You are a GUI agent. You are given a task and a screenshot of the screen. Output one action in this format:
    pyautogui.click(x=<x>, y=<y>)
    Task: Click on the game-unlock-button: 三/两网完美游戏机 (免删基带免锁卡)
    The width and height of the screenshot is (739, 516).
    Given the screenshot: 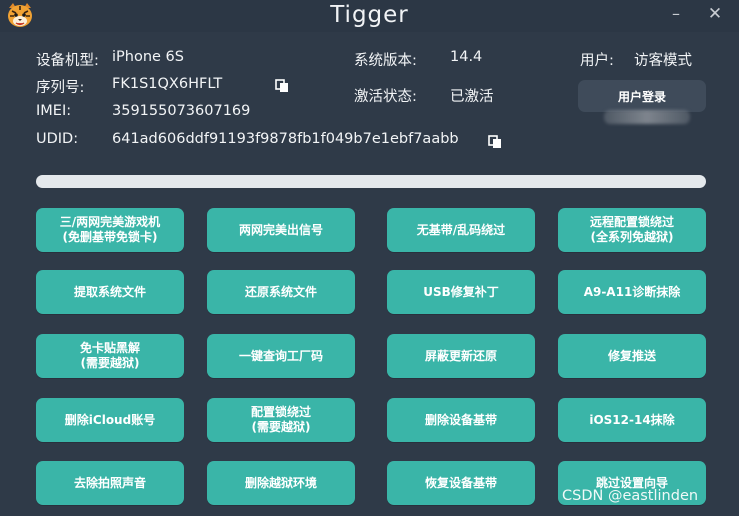 What is the action you would take?
    pyautogui.click(x=110, y=230)
    